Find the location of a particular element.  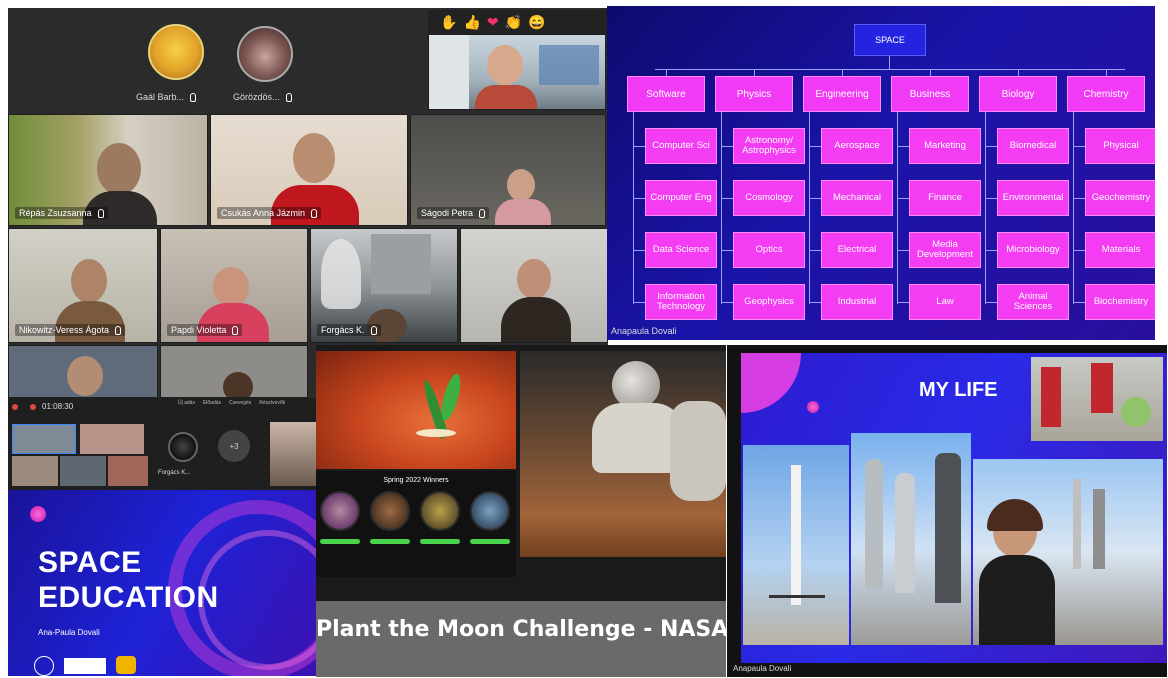

mindmap-category-engineering: Engineering is located at coordinates (842, 94).